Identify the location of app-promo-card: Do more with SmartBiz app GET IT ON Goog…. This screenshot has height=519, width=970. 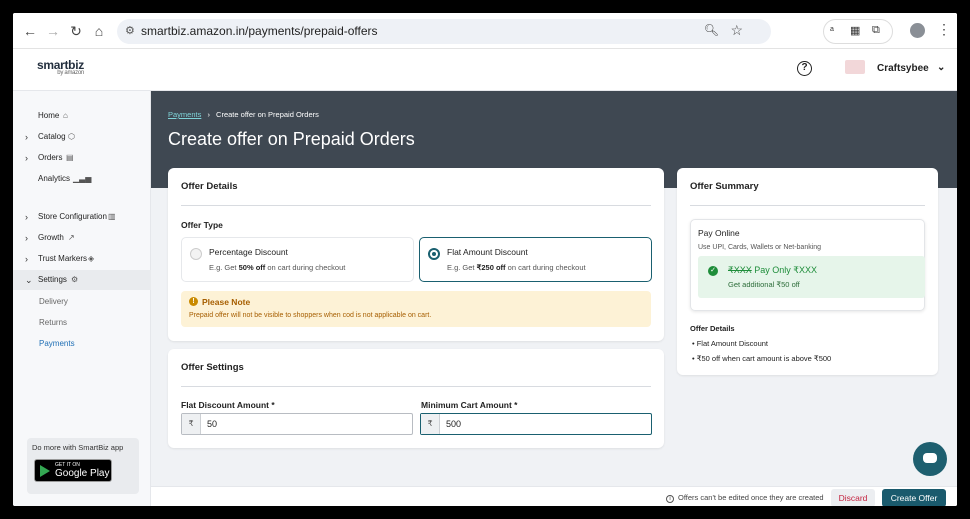
(83, 466).